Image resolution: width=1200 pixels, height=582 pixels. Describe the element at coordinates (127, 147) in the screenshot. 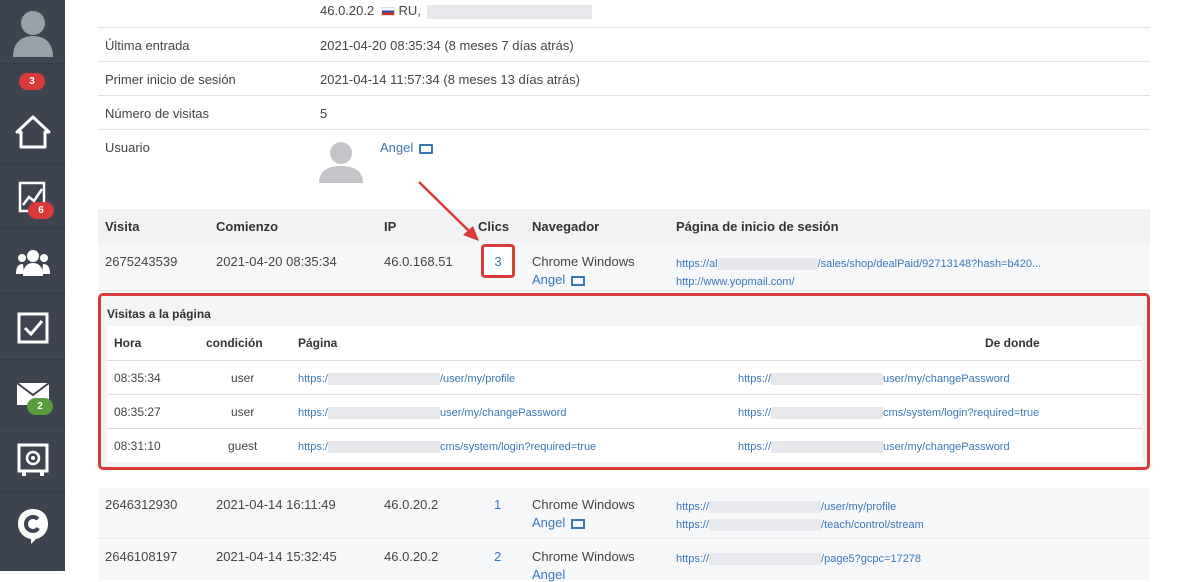

I see `user-label: Usuario` at that location.